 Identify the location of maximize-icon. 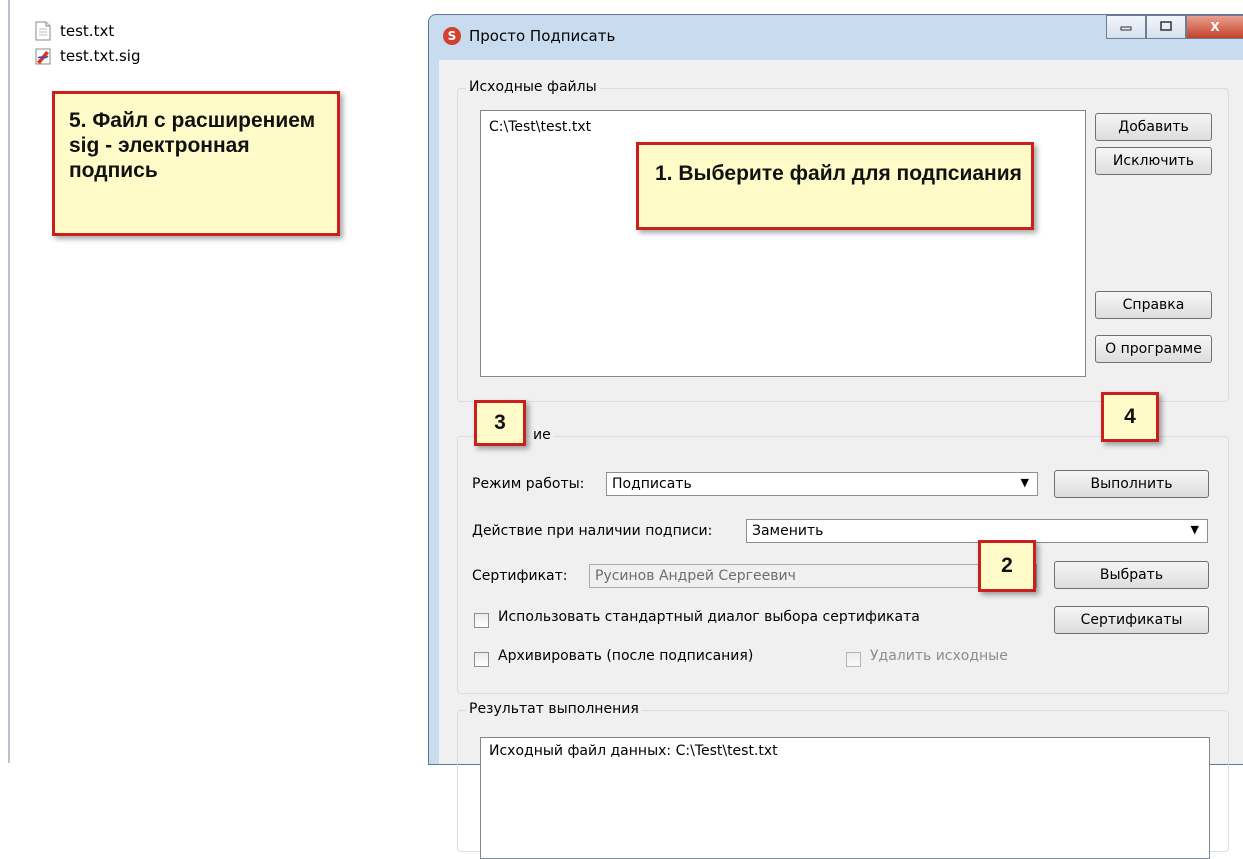
(1166, 27).